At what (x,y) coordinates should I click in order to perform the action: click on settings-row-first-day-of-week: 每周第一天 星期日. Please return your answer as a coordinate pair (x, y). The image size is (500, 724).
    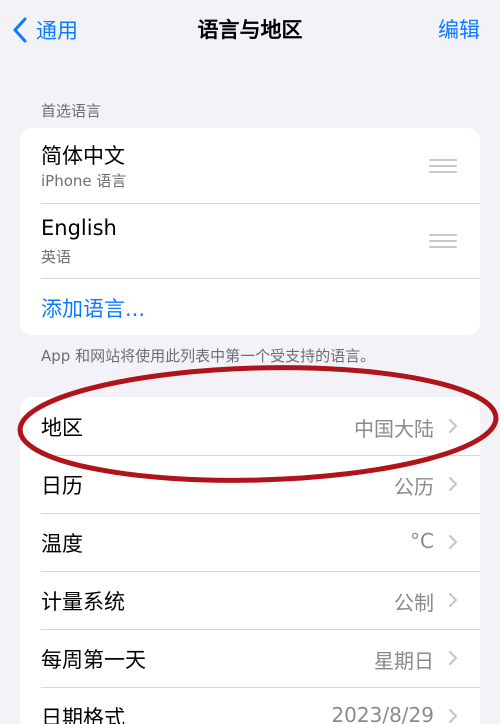
    Looking at the image, I should click on (250, 658).